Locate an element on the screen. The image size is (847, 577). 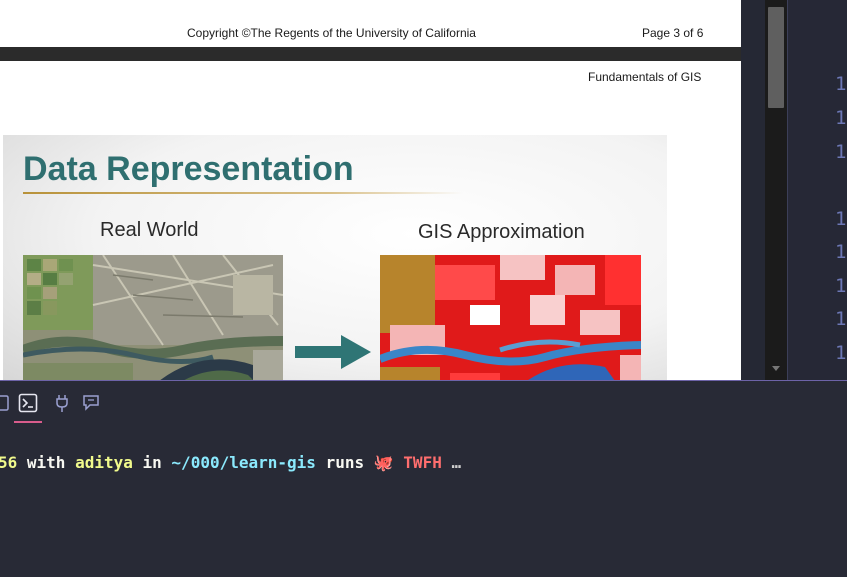
plug-icon is located at coordinates (62, 403).